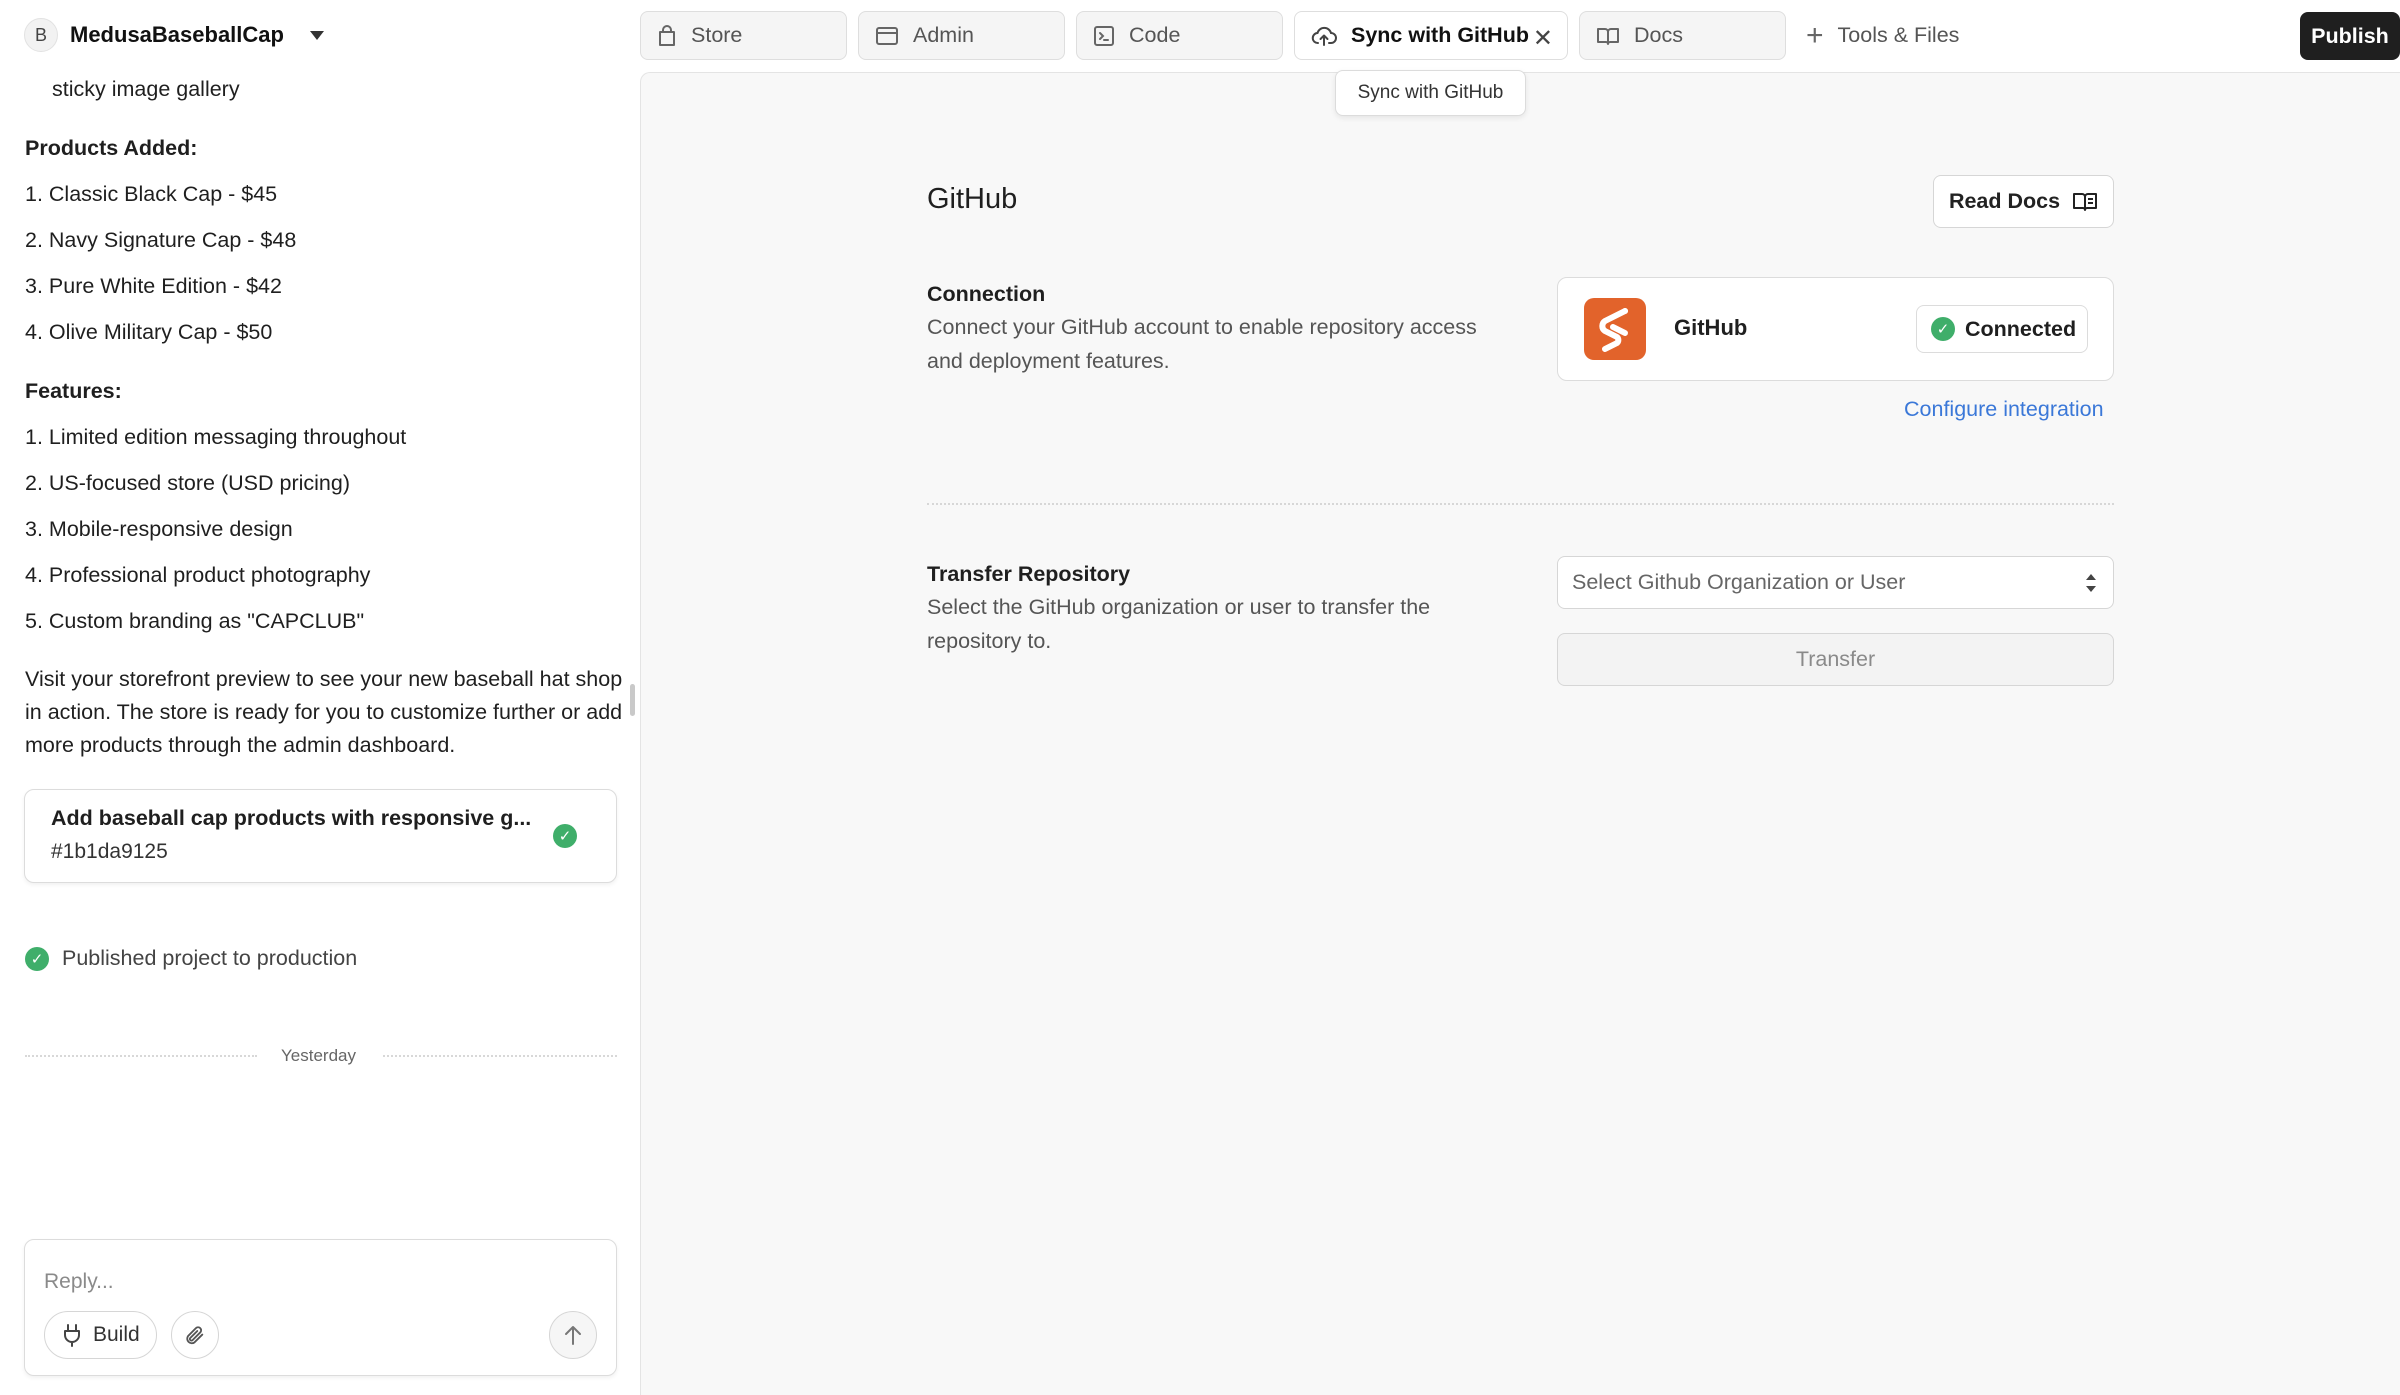 The height and width of the screenshot is (1395, 2400). Describe the element at coordinates (717, 35) in the screenshot. I see `tab-label: Store` at that location.